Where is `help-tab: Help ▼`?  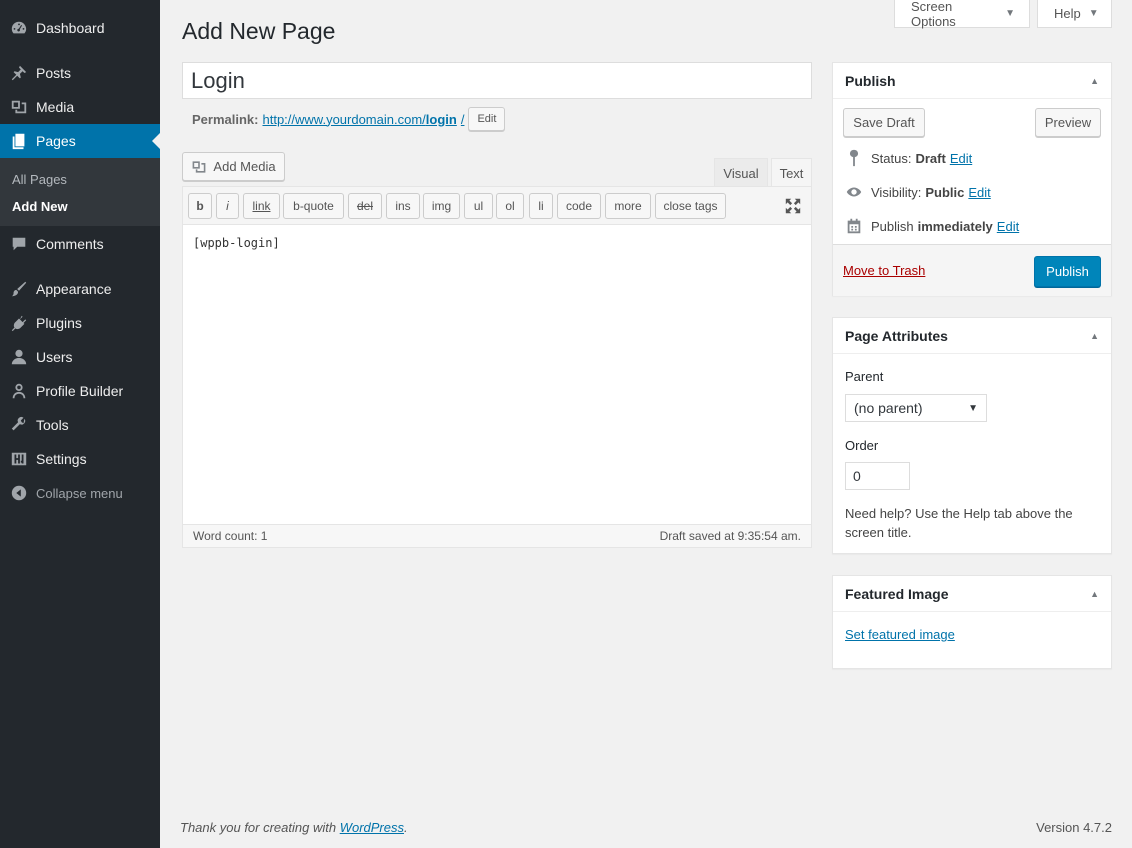 help-tab: Help ▼ is located at coordinates (1074, 14).